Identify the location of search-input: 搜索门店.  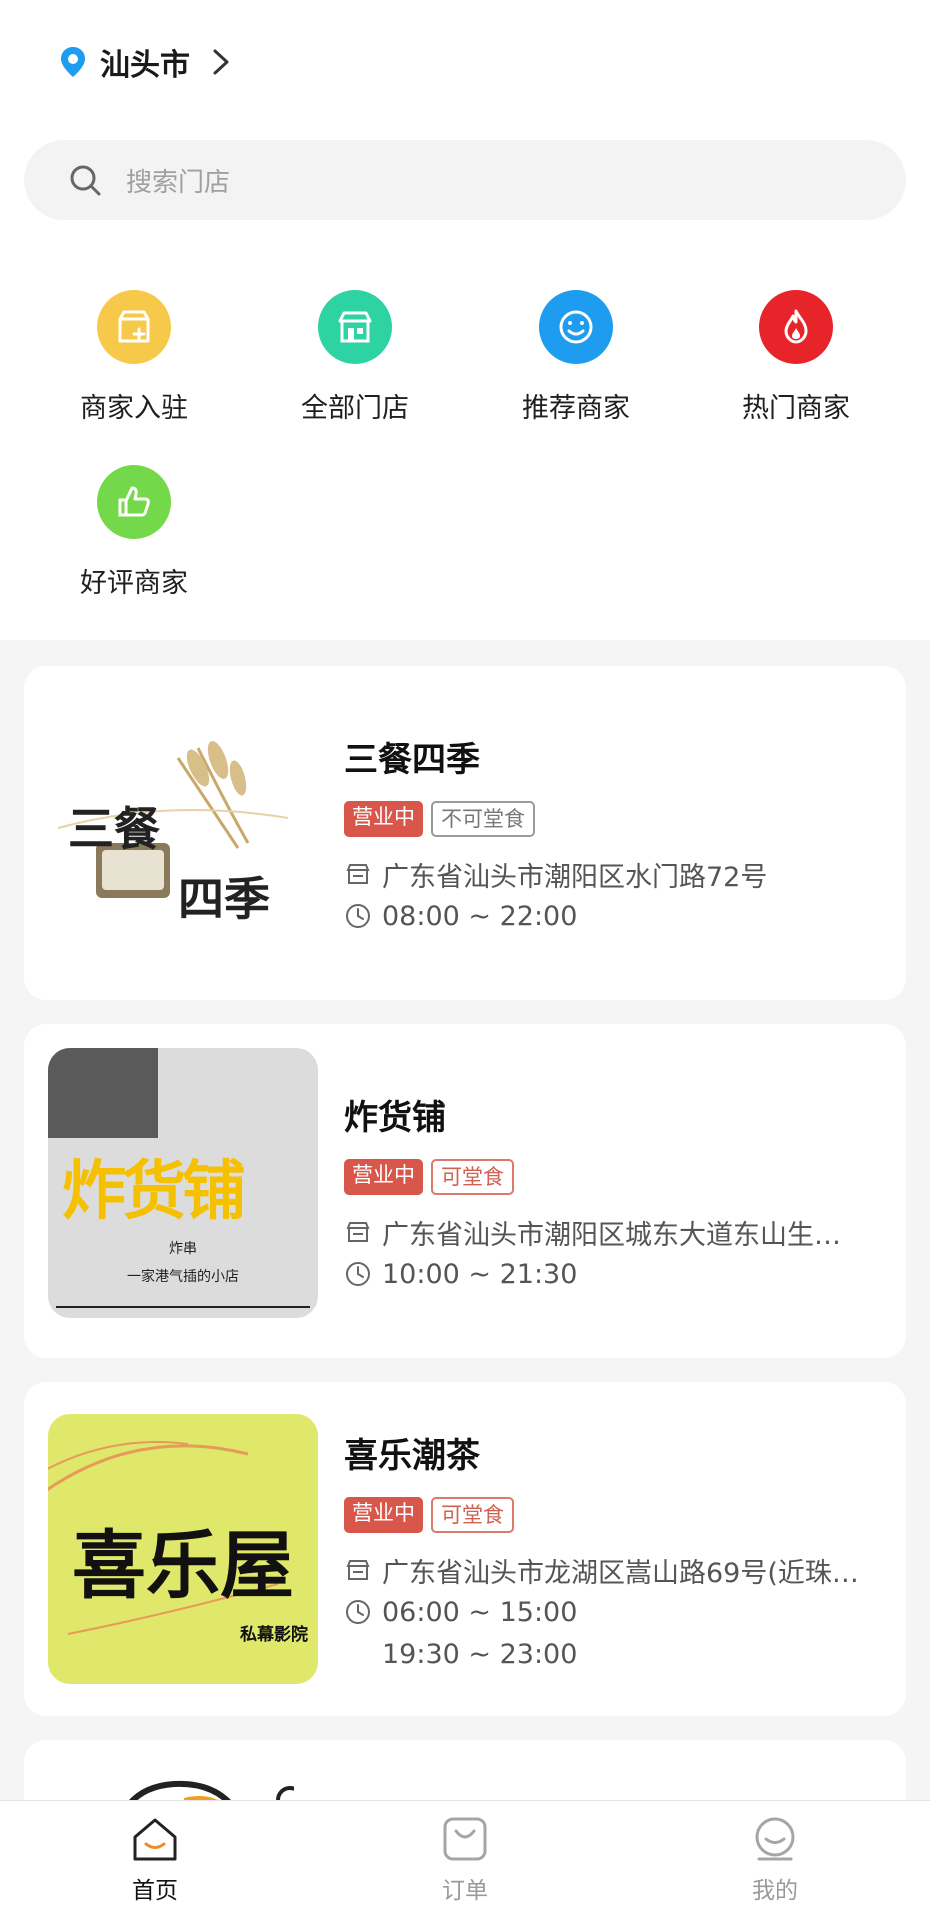
(465, 180).